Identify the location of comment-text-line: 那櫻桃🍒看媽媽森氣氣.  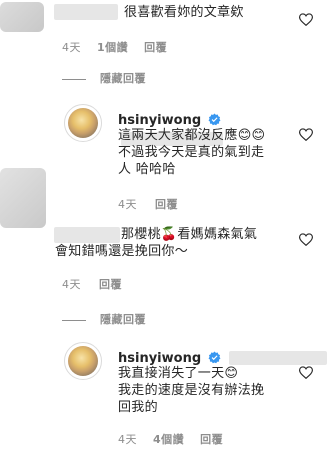
(189, 234).